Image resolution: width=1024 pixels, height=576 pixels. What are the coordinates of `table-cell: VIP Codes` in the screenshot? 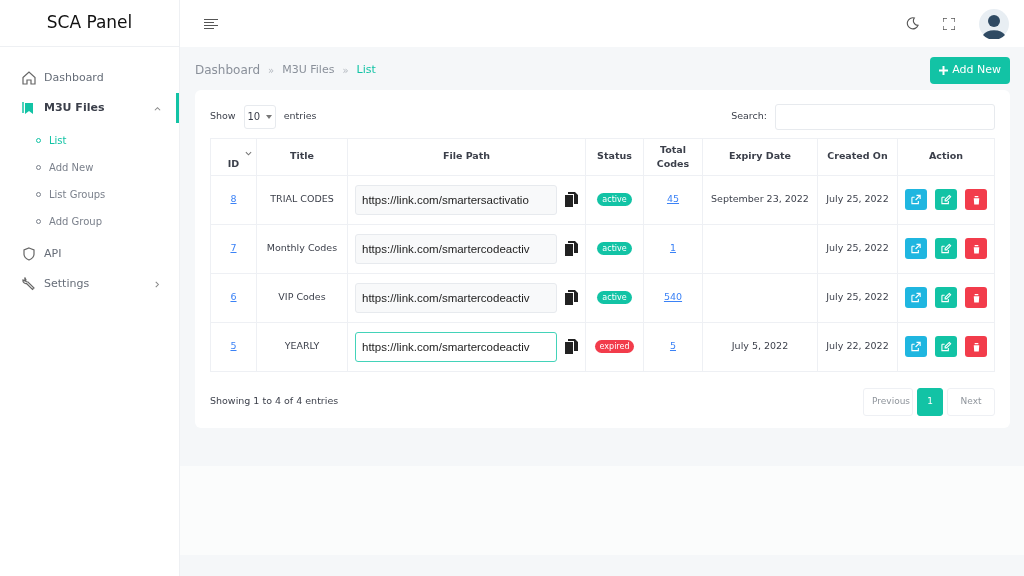 It's located at (302, 297).